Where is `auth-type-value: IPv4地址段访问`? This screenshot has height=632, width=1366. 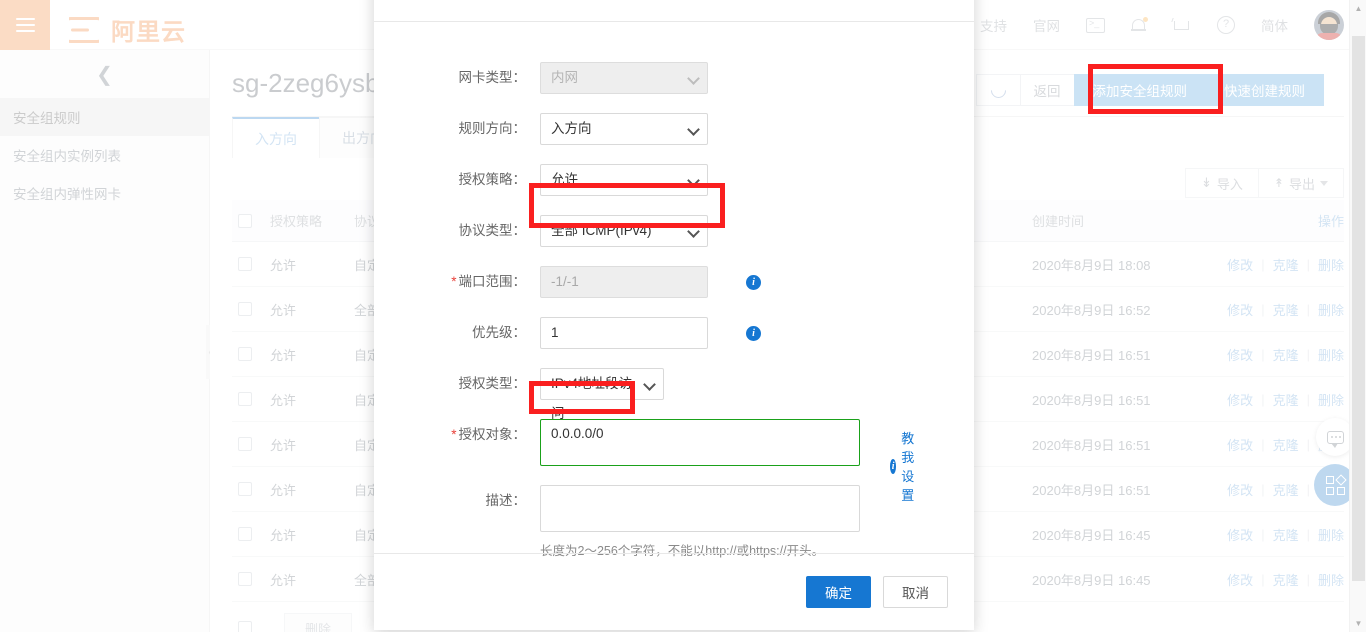 auth-type-value: IPv4地址段访问 is located at coordinates (592, 398).